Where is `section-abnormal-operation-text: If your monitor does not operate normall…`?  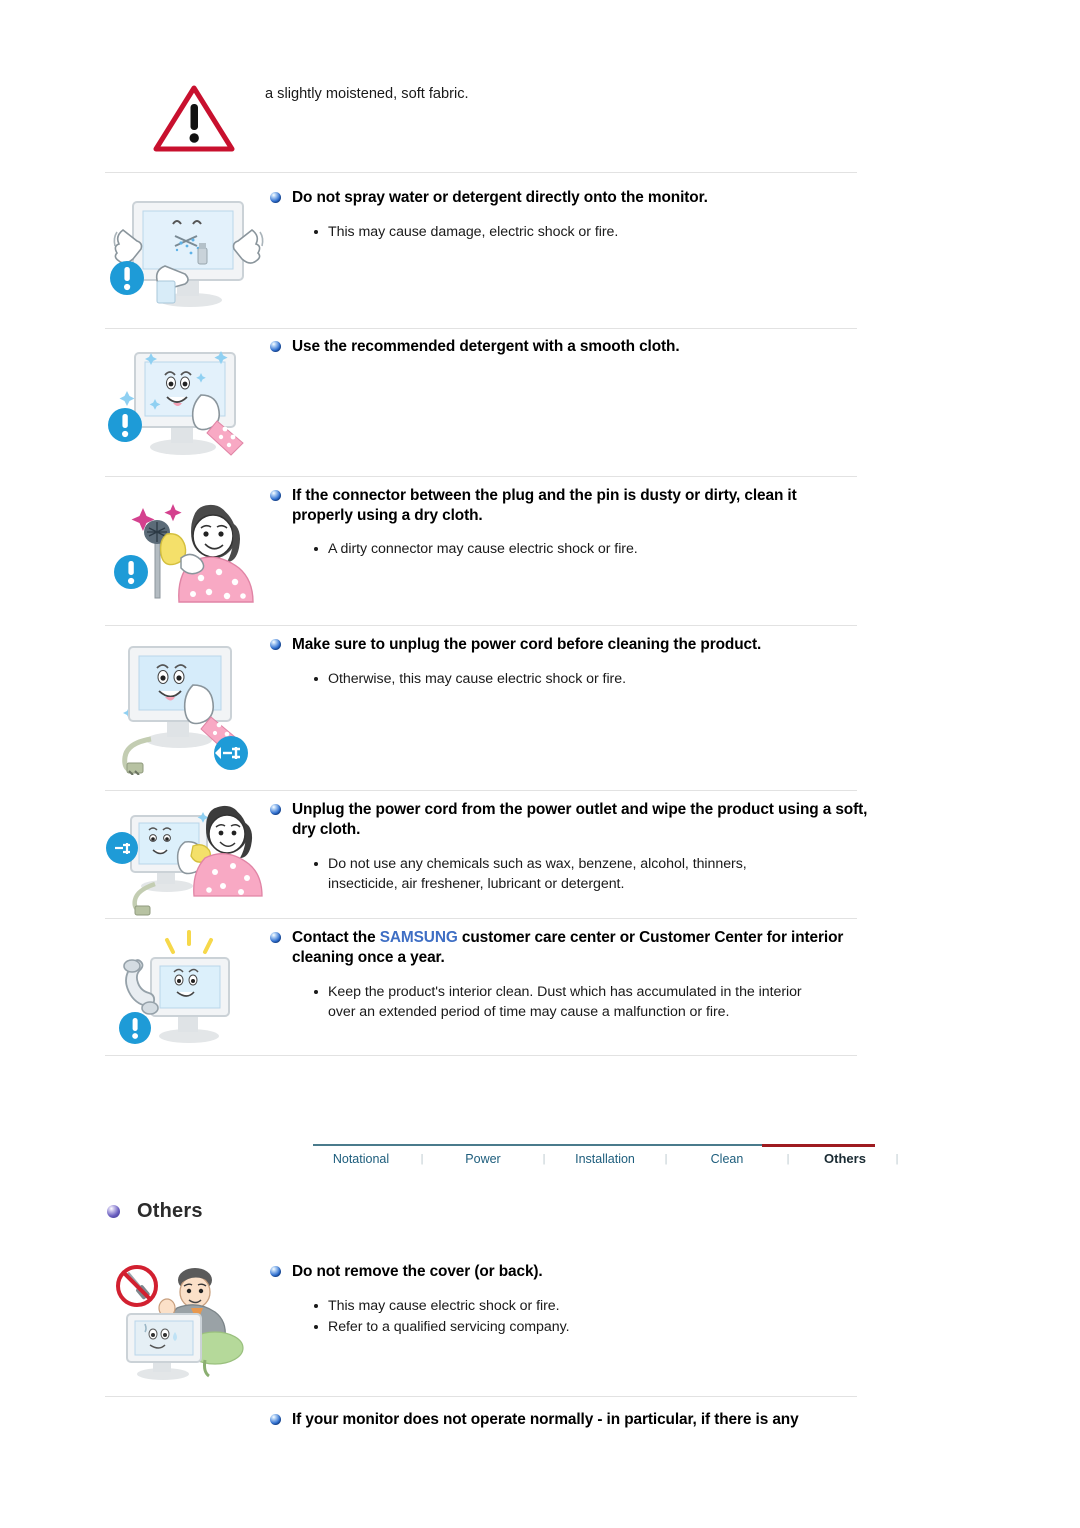
section-abnormal-operation-text: If your monitor does not operate normall… is located at coordinates (675, 1420).